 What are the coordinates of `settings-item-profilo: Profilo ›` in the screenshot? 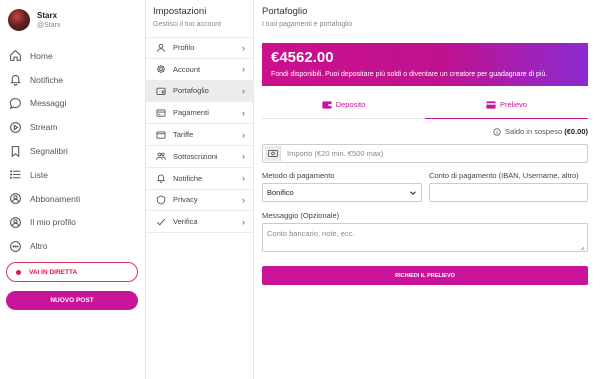 It's located at (199, 48).